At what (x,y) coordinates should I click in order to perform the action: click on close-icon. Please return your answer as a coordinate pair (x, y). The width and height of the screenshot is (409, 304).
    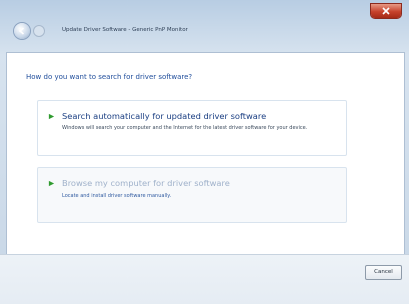
    Looking at the image, I should click on (386, 11).